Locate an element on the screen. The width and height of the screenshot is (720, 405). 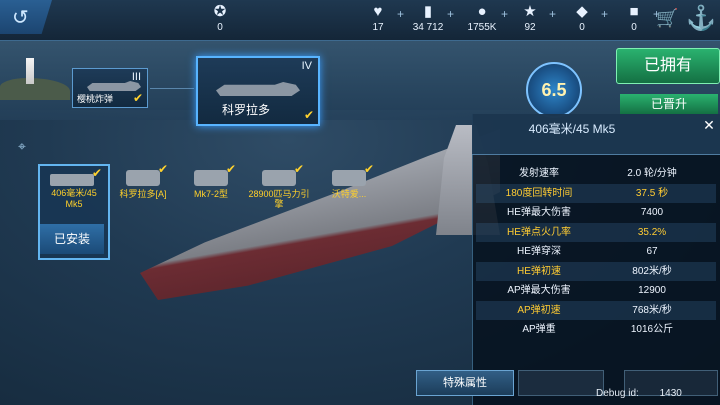
shop-cart-icon: 🛒 is located at coordinates (667, 18).